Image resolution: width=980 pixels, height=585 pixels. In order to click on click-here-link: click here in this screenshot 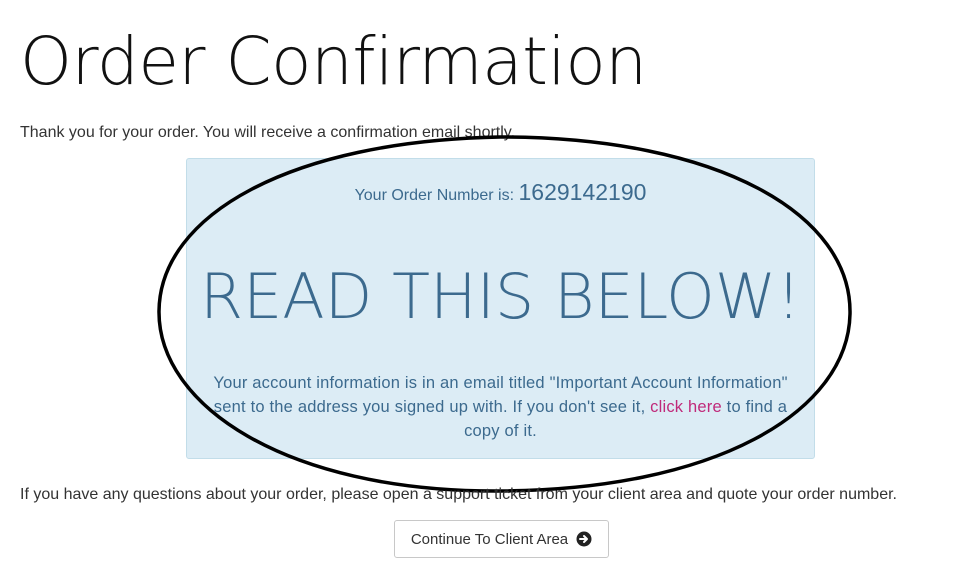, I will do `click(686, 407)`.